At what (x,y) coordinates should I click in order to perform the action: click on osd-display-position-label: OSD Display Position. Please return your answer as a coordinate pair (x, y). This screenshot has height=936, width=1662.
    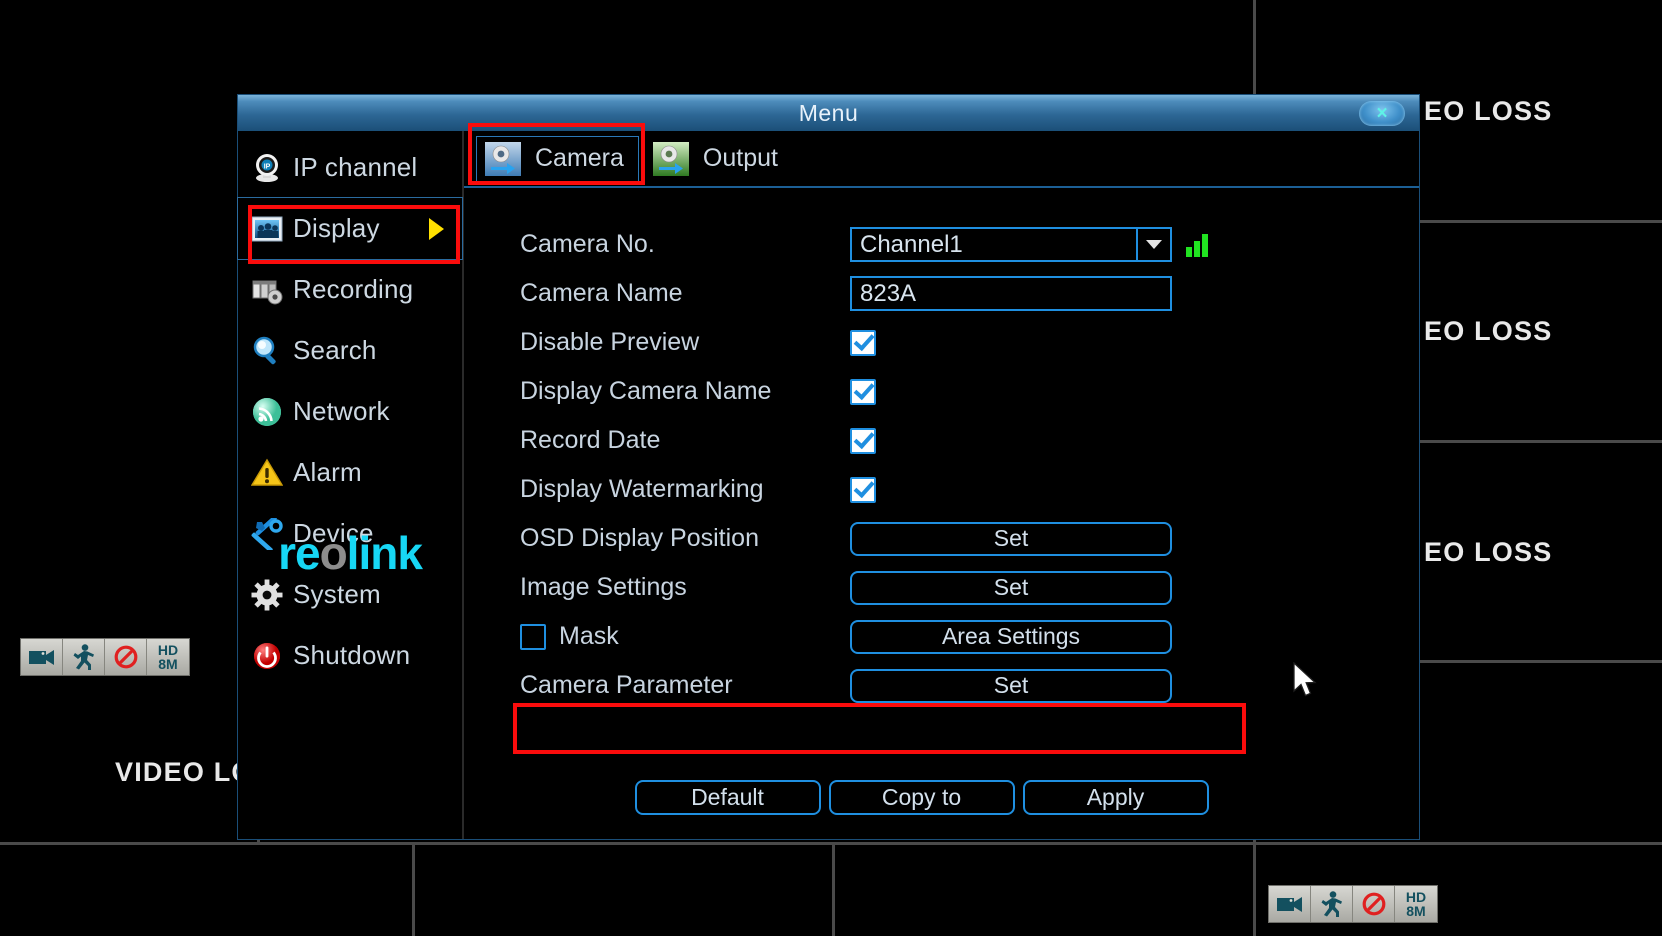
    Looking at the image, I should click on (639, 538).